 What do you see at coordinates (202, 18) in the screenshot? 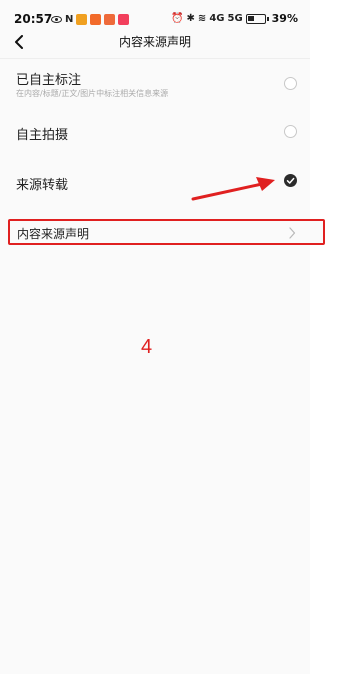
I see `wifi-icon: ≋` at bounding box center [202, 18].